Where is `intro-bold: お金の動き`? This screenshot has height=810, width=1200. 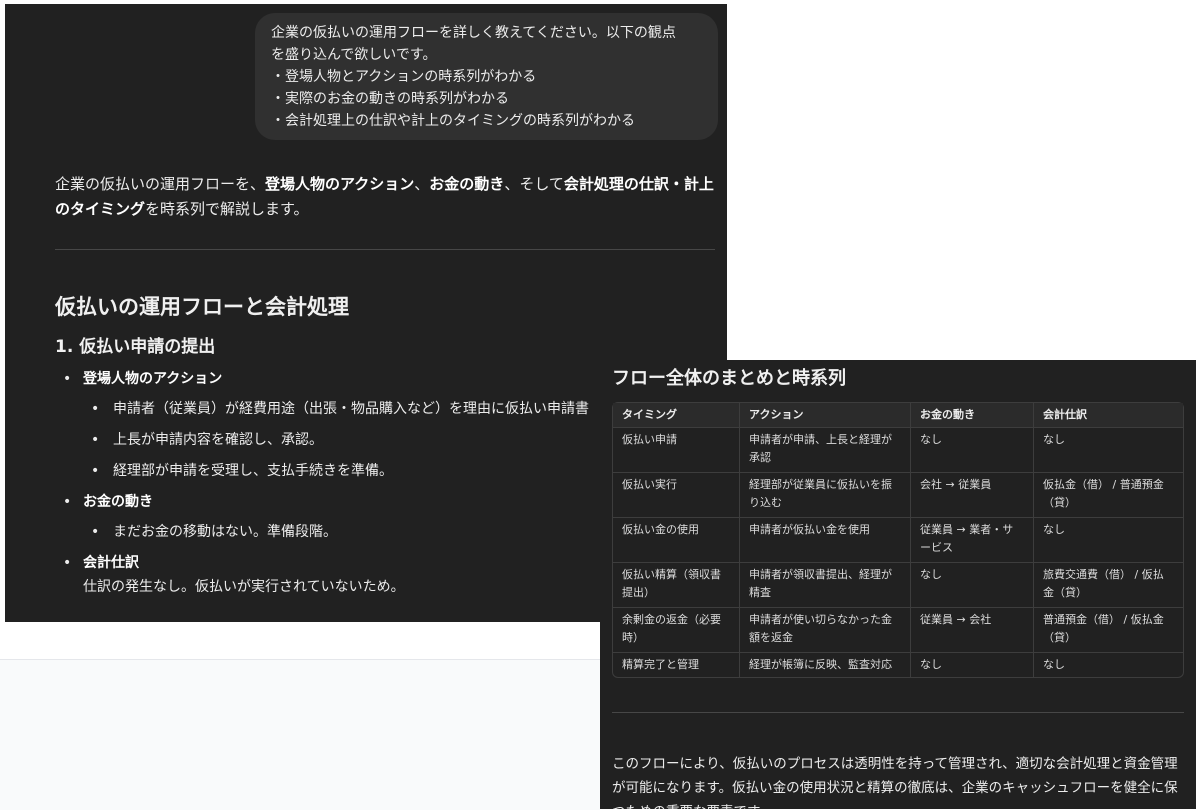 intro-bold: お金の動き is located at coordinates (467, 184).